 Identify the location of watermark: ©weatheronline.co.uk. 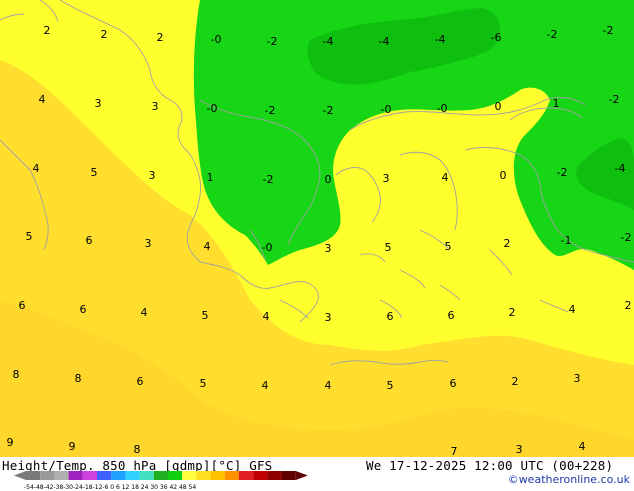
(569, 479).